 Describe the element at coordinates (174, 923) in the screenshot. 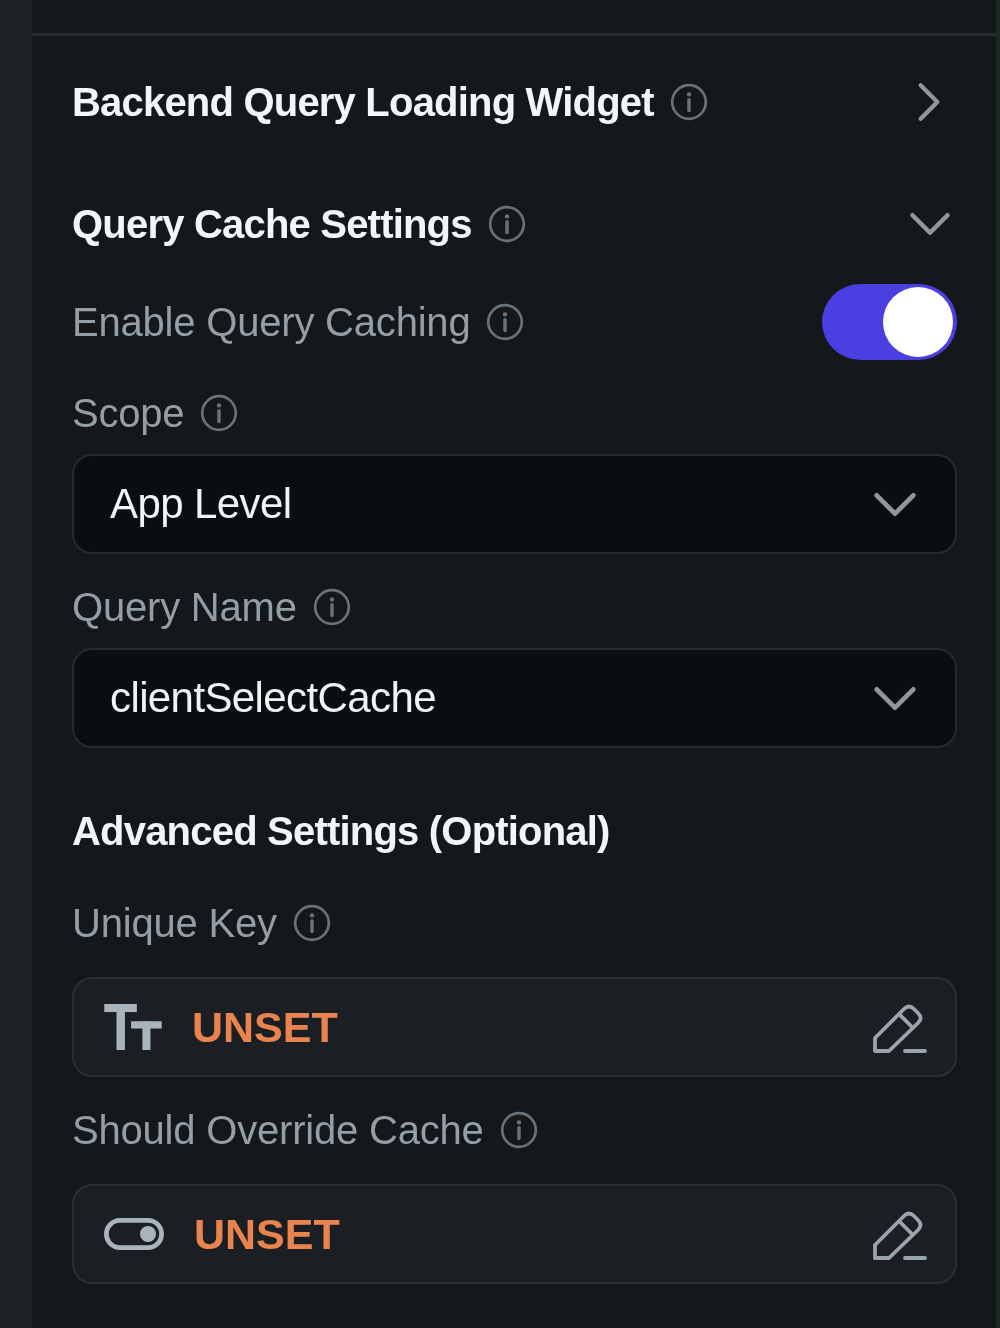

I see `field-label: Unique Key` at that location.